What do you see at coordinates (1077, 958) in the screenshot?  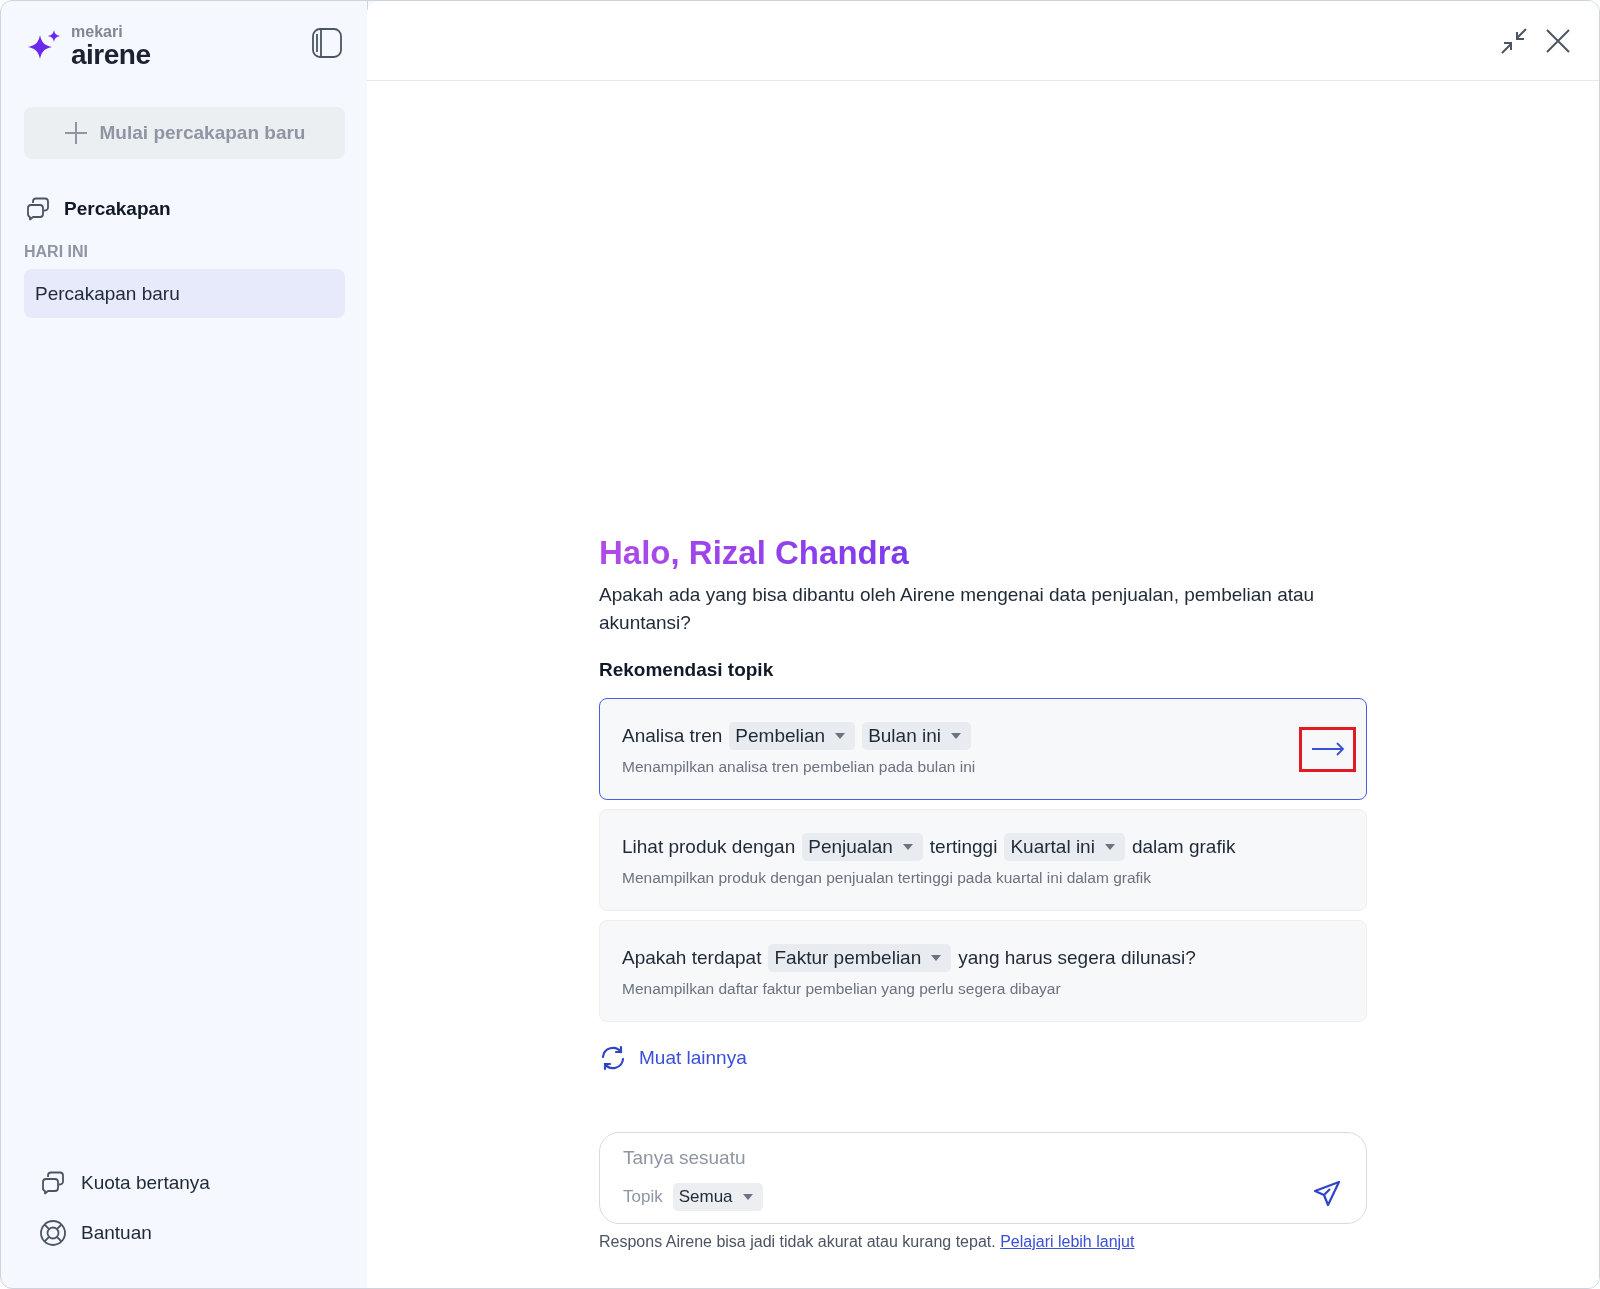 I see `topic-text: yang harus segera dilunasi?` at bounding box center [1077, 958].